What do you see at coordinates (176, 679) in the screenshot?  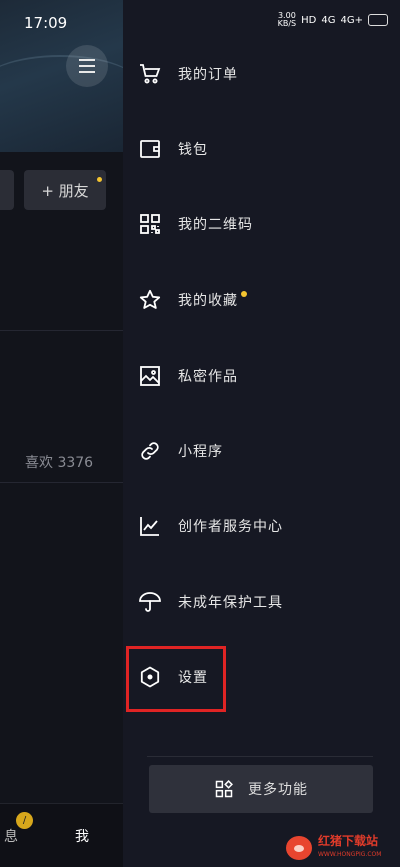 I see `settings-highlight-box` at bounding box center [176, 679].